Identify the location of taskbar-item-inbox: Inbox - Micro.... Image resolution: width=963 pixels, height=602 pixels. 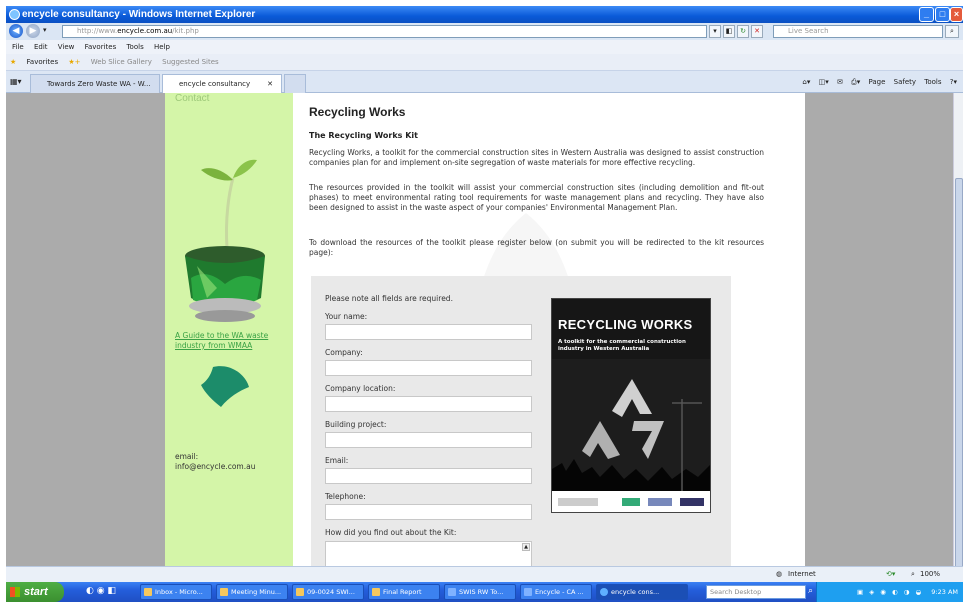
(176, 592).